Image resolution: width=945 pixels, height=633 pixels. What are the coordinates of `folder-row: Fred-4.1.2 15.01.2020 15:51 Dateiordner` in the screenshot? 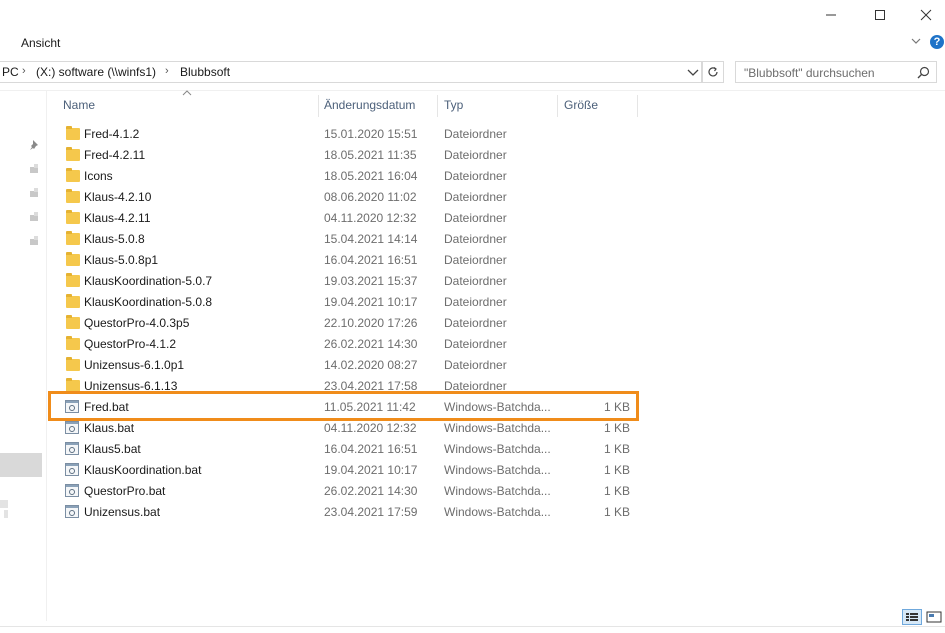 It's located at (347, 134).